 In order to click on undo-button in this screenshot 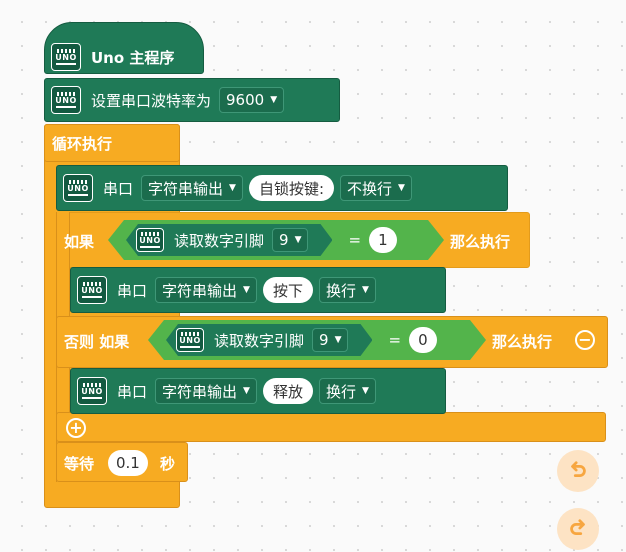, I will do `click(578, 471)`.